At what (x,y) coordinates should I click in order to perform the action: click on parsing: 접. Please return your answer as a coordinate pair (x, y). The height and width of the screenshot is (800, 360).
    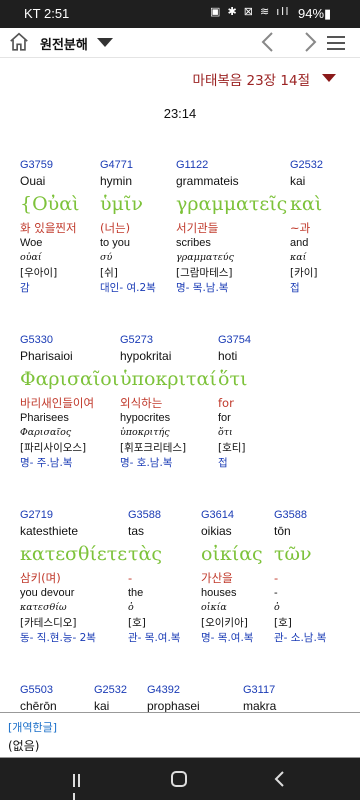
    Looking at the image, I should click on (295, 288).